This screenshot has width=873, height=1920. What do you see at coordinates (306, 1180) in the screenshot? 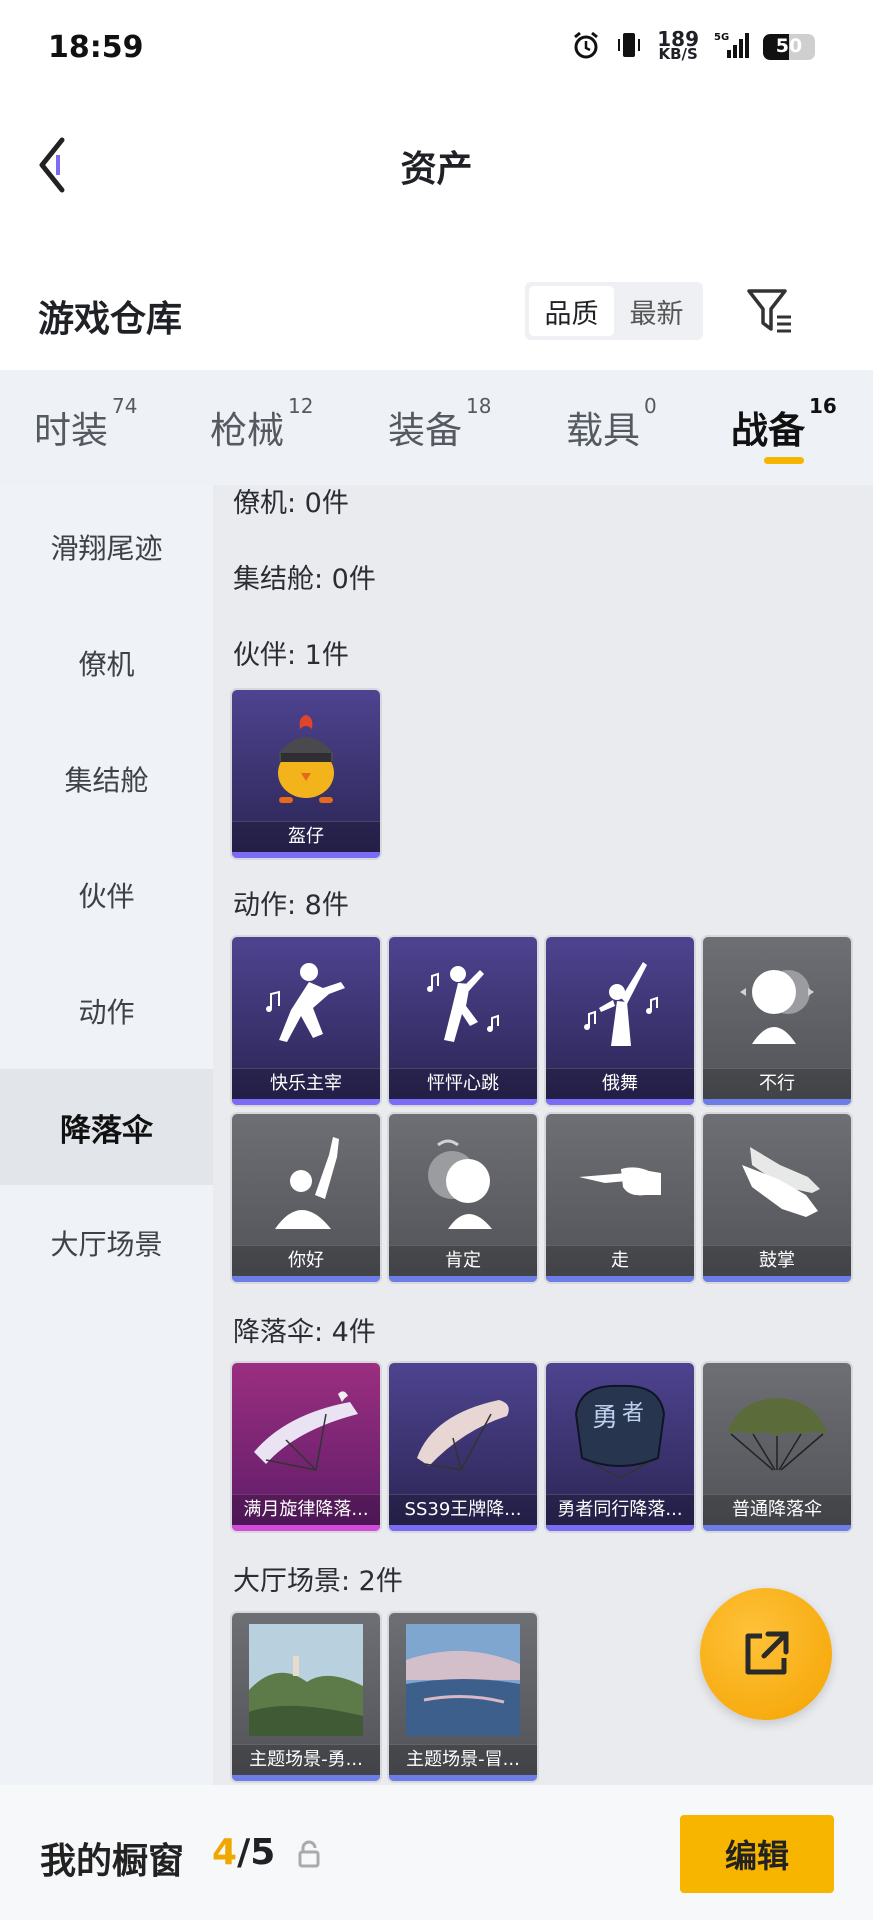
I see `wave-icon` at bounding box center [306, 1180].